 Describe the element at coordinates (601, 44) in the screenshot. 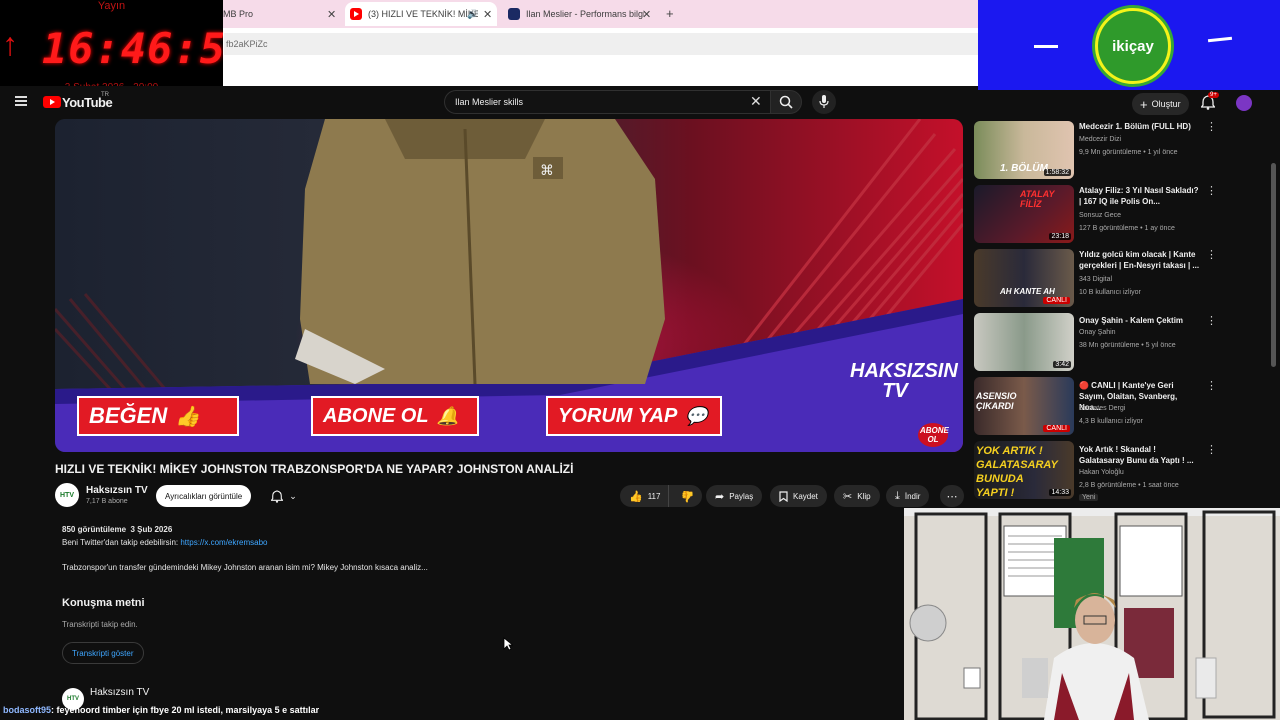

I see `address-bar: fb2aKPiZc` at that location.